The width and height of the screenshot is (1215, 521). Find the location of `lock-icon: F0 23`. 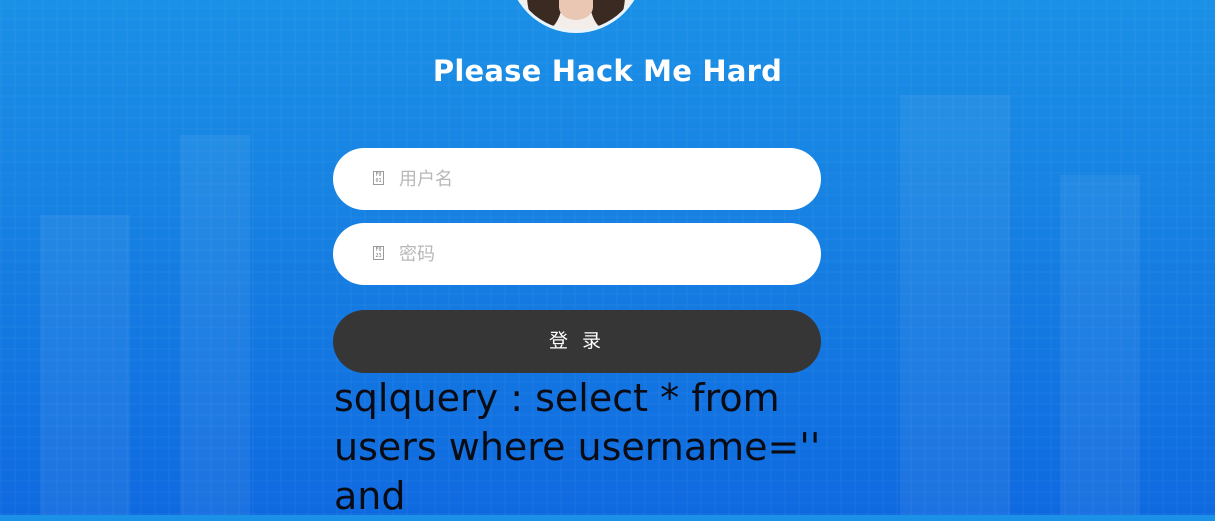

lock-icon: F0 23 is located at coordinates (378, 253).